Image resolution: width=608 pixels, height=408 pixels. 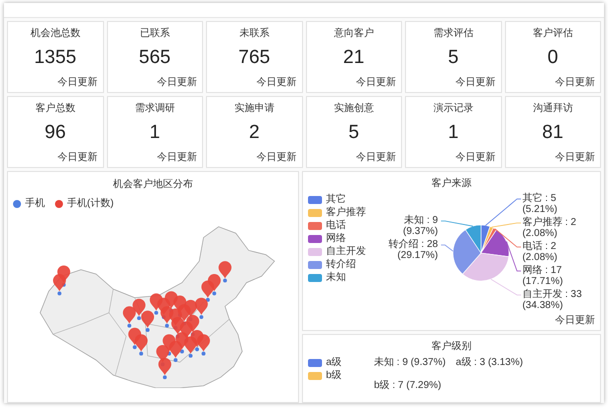 What do you see at coordinates (552, 57) in the screenshot?
I see `card-value: 0` at bounding box center [552, 57].